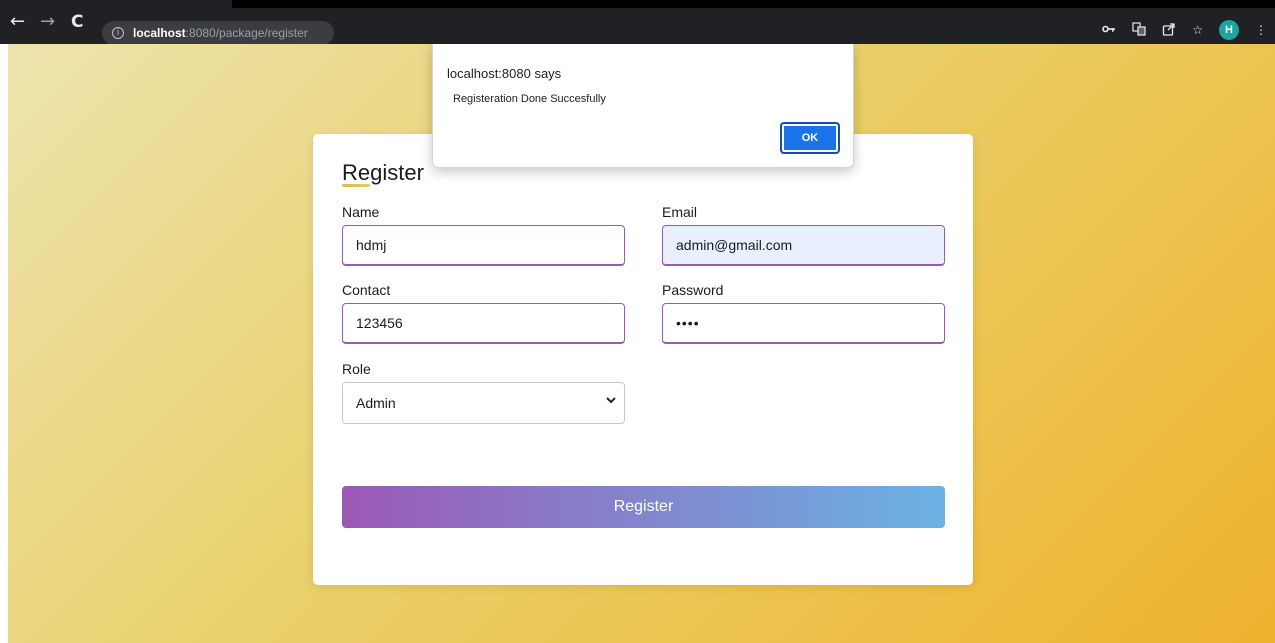 Image resolution: width=1275 pixels, height=643 pixels. I want to click on register-button: Register, so click(643, 507).